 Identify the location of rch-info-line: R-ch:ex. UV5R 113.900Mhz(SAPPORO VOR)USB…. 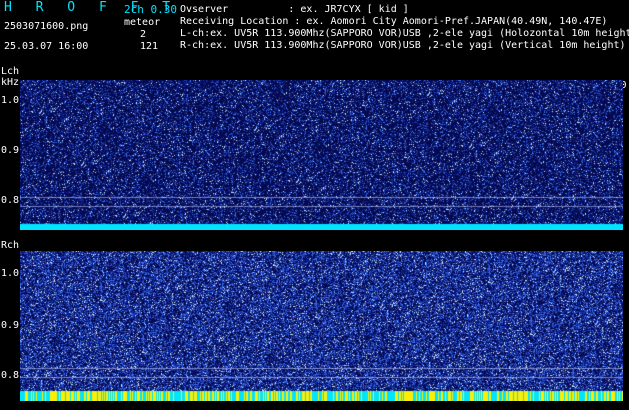
(403, 45).